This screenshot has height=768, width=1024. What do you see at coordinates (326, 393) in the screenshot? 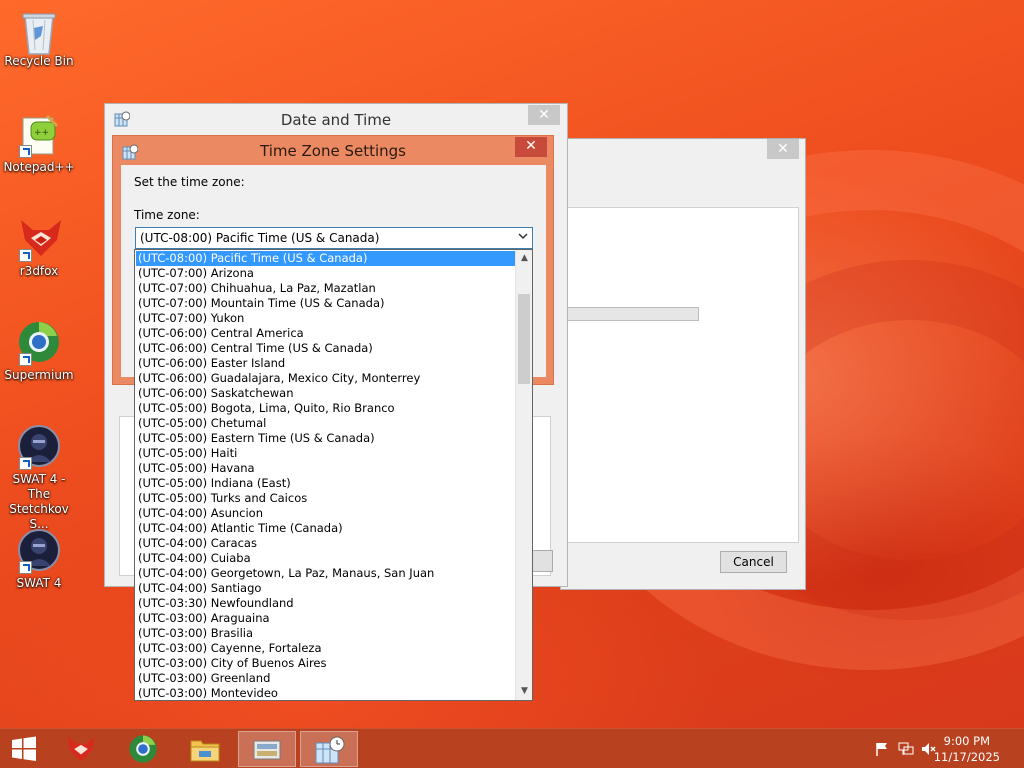
I see `time-zone-option: (UTC-06:00) Saskatchewan` at bounding box center [326, 393].